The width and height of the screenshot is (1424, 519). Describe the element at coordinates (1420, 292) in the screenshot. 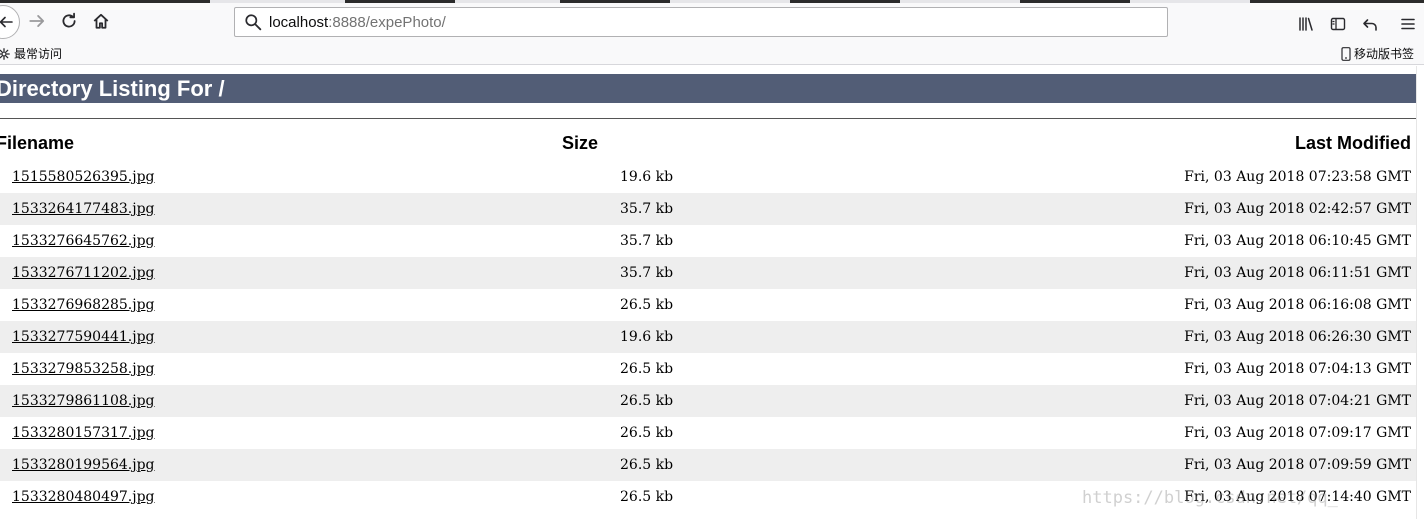

I see `scrollbar` at that location.